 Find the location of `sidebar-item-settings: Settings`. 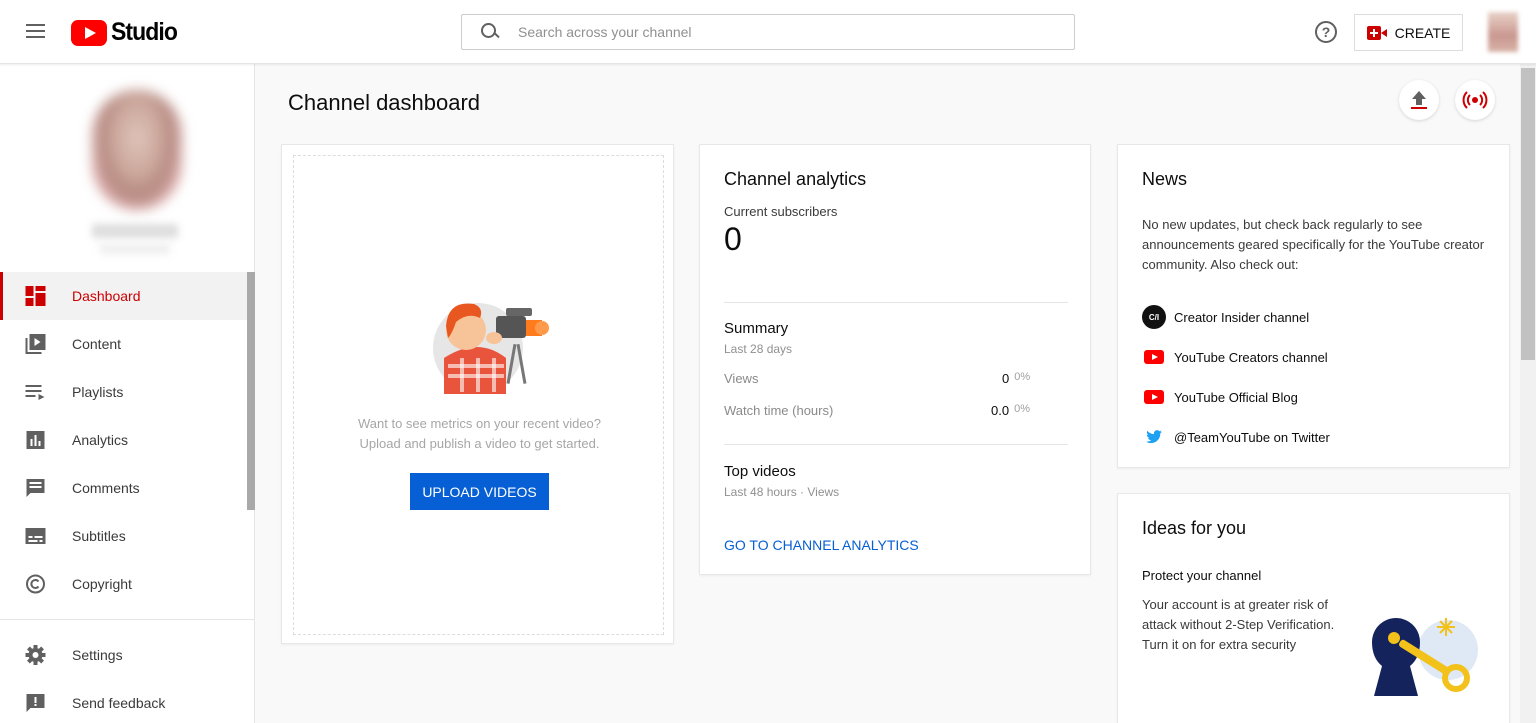

sidebar-item-settings: Settings is located at coordinates (127, 655).